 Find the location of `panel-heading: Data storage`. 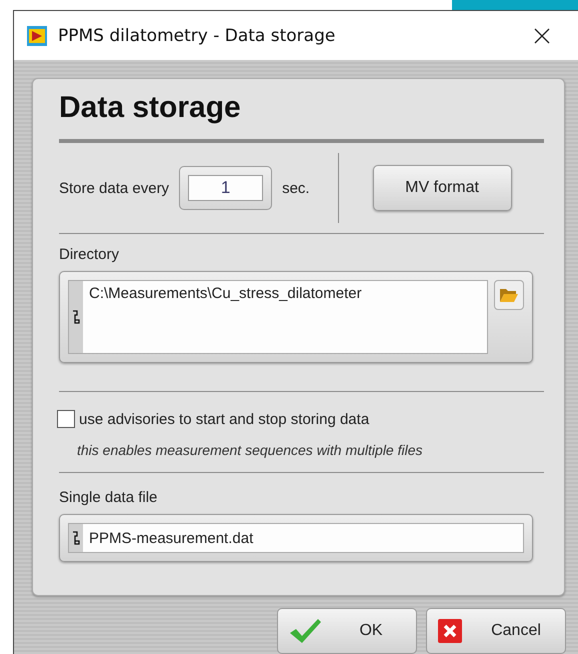

panel-heading: Data storage is located at coordinates (150, 108).